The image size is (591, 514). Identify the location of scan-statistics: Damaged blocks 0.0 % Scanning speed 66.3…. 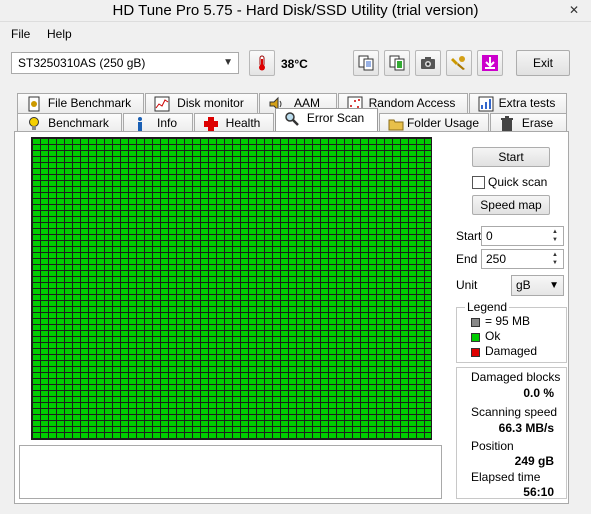
(511, 433).